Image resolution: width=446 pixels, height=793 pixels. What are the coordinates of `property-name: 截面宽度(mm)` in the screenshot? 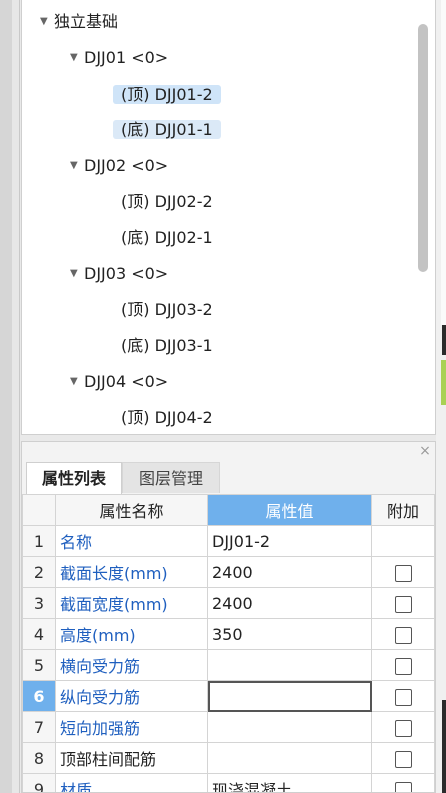 It's located at (131, 603).